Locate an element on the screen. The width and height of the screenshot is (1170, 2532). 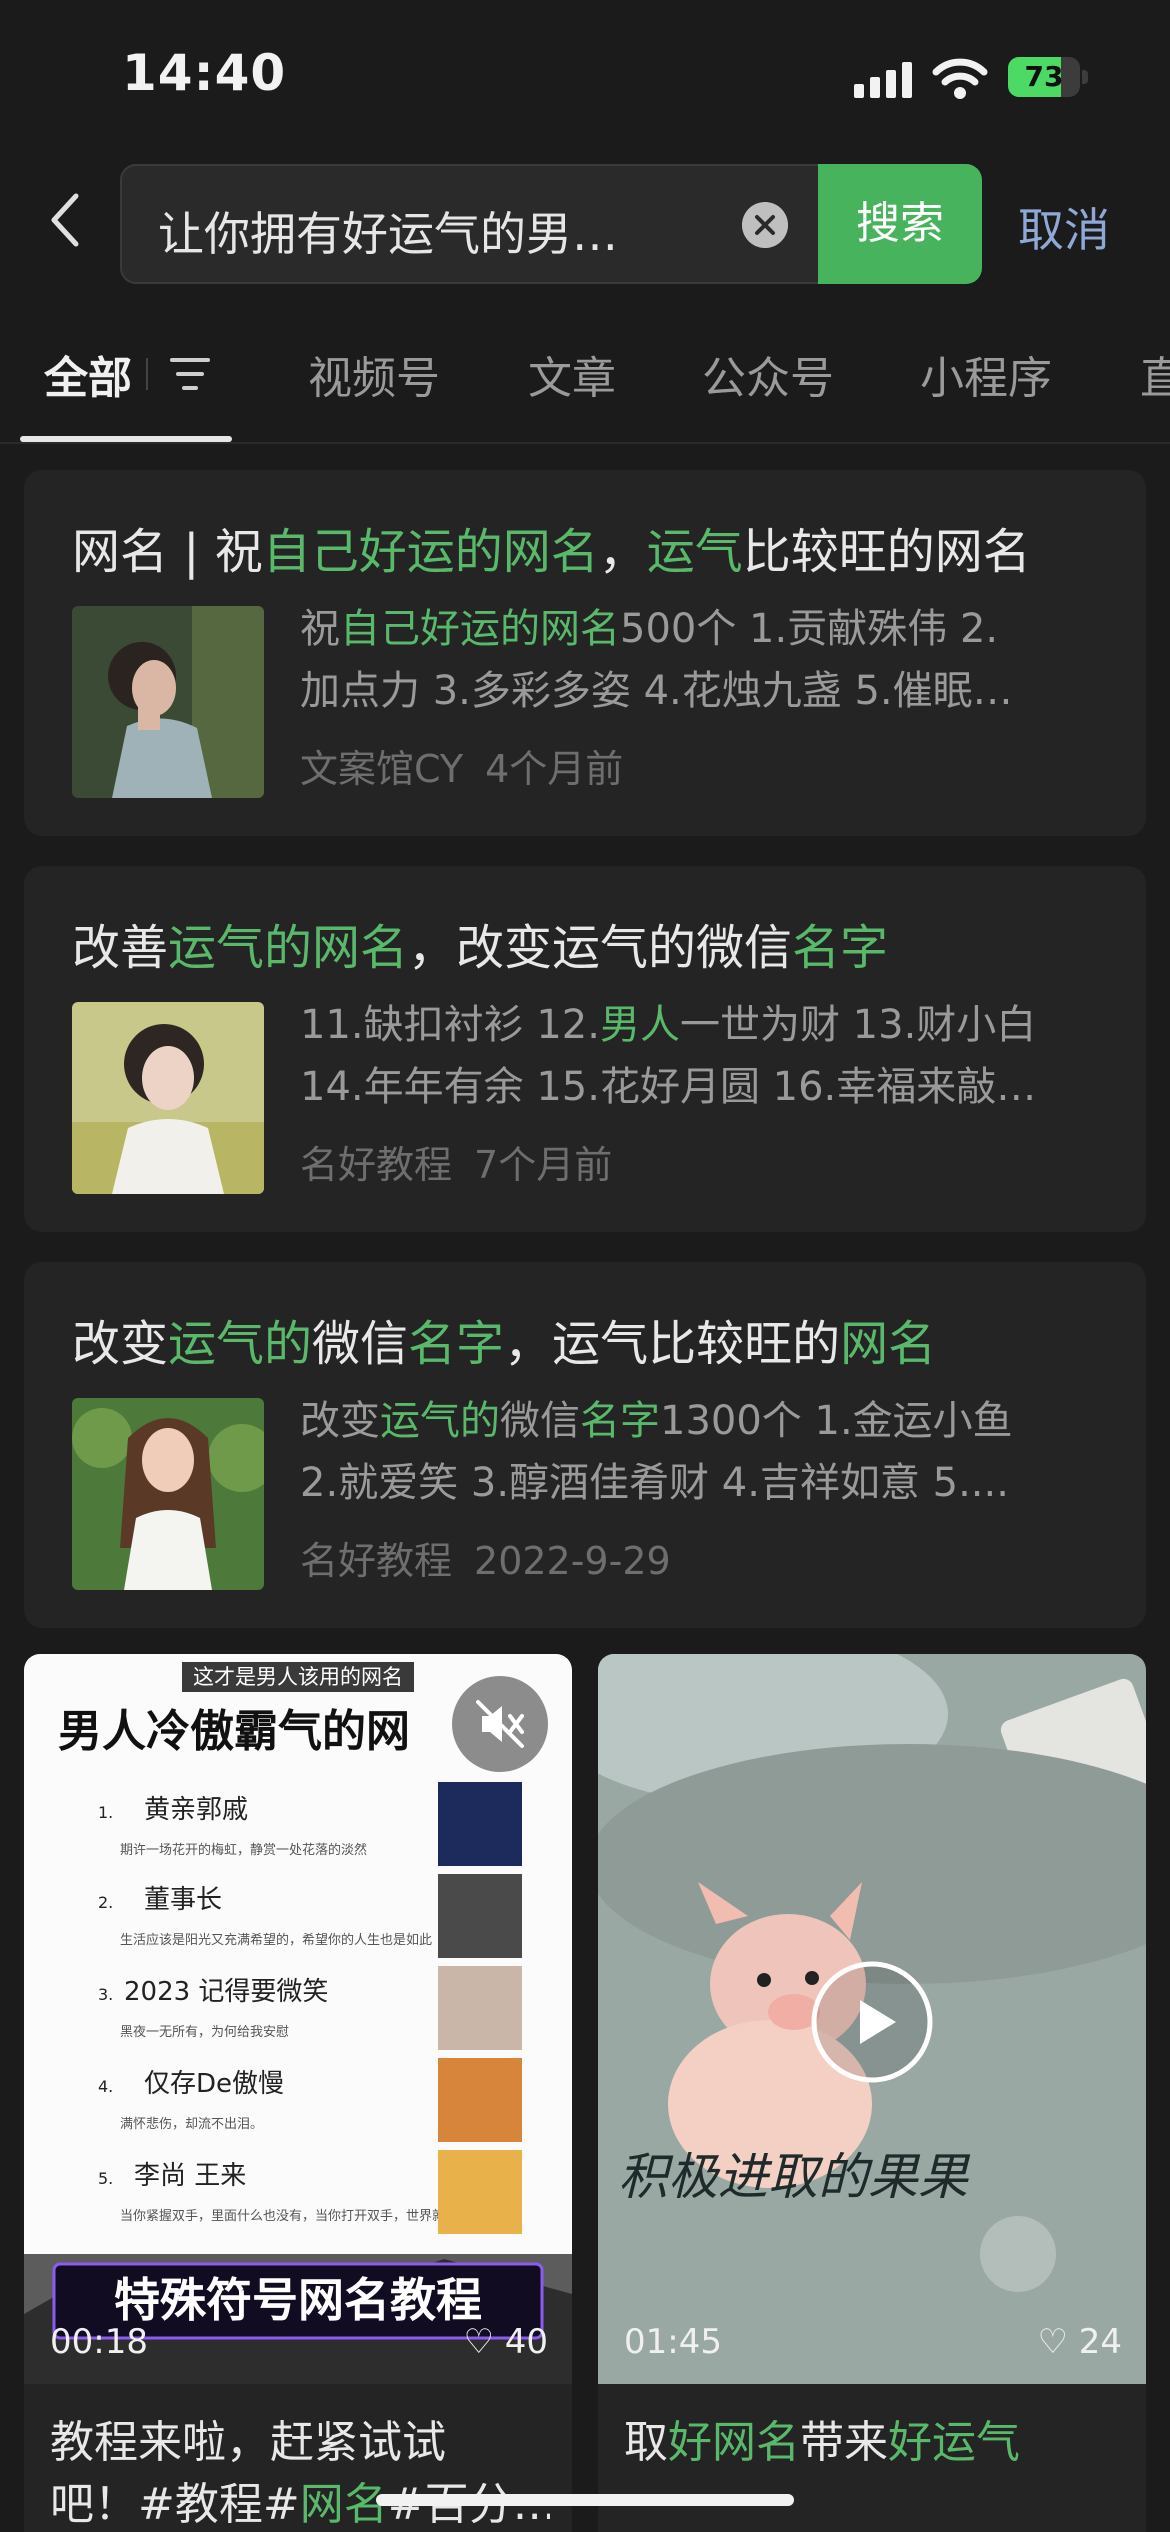
video-likes: ♡ 40 is located at coordinates (505, 2342).